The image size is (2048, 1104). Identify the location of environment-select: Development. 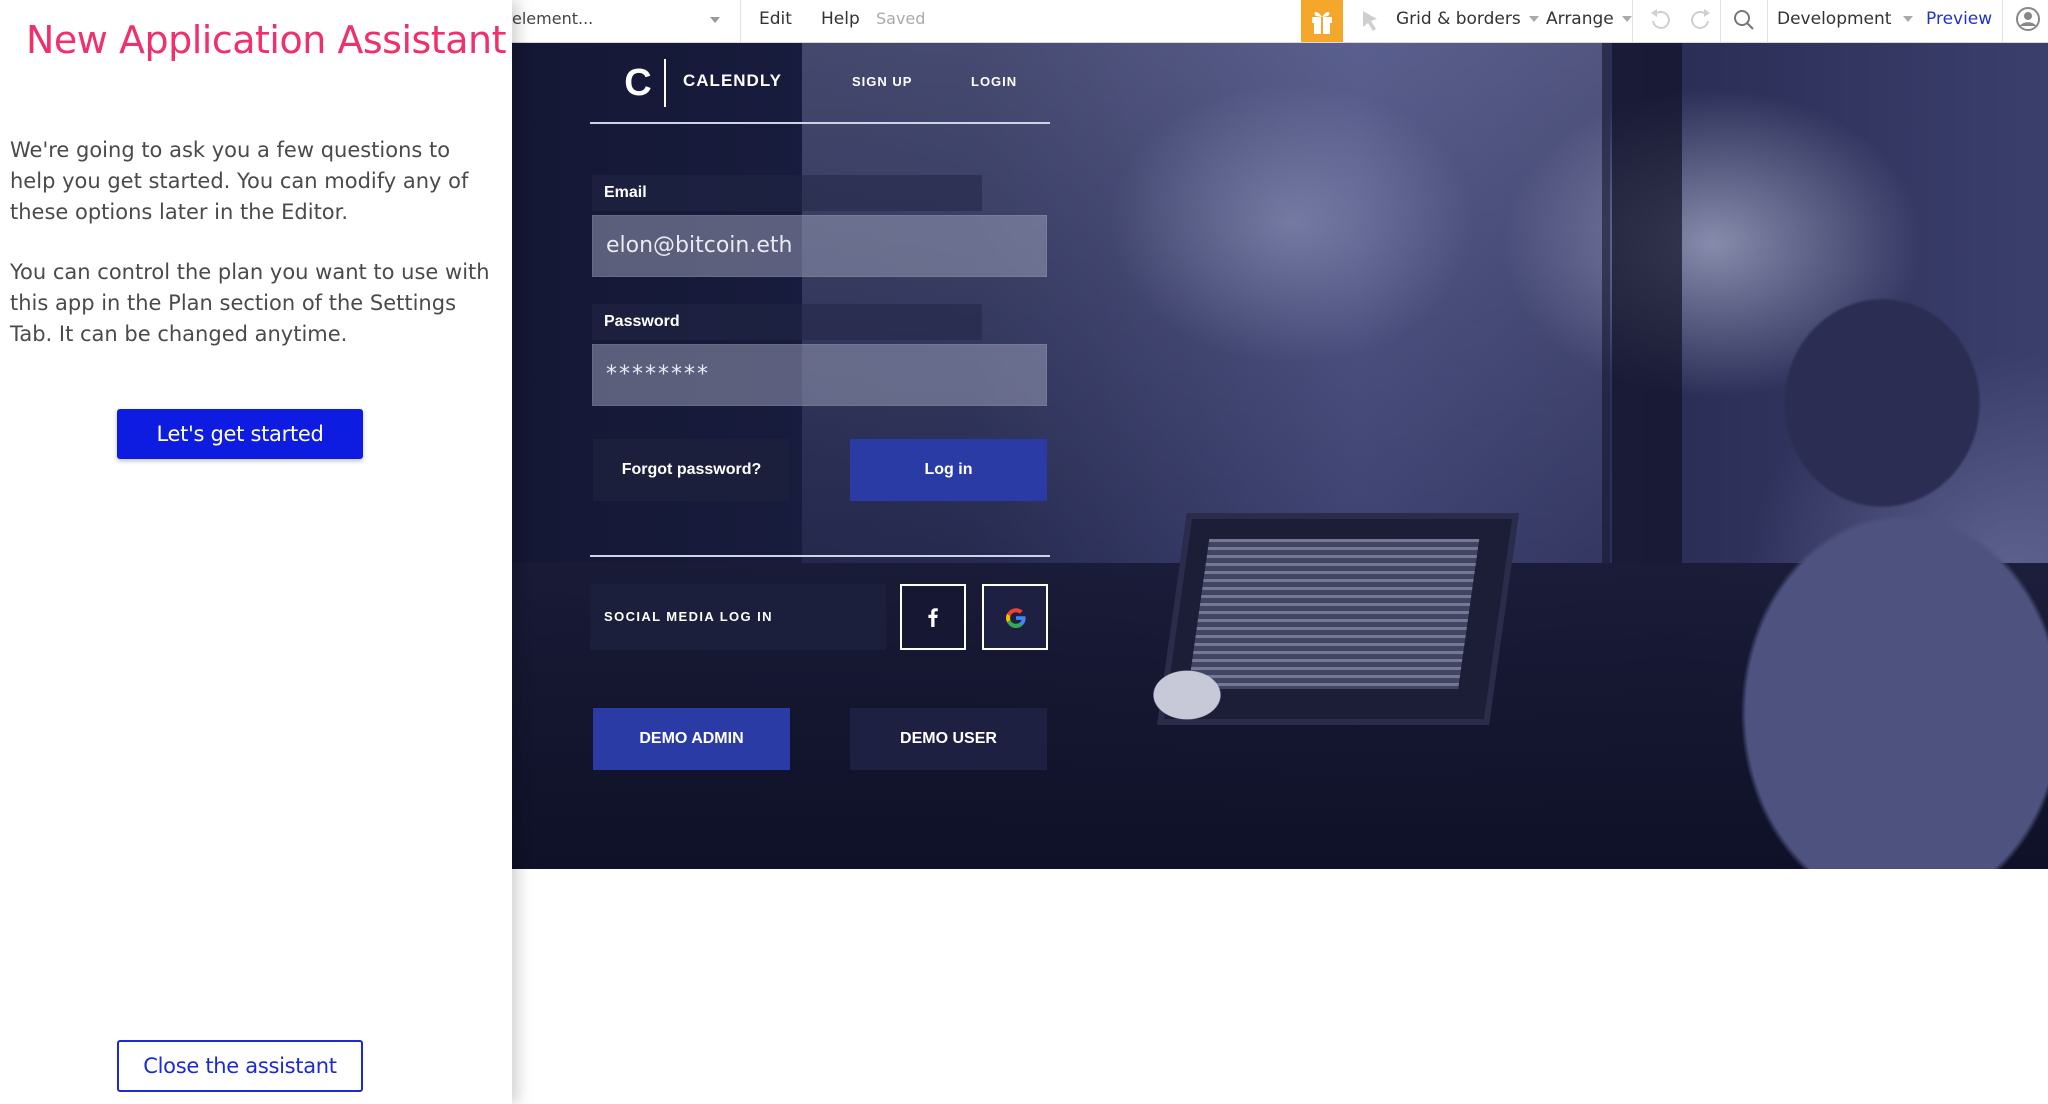
(1845, 21).